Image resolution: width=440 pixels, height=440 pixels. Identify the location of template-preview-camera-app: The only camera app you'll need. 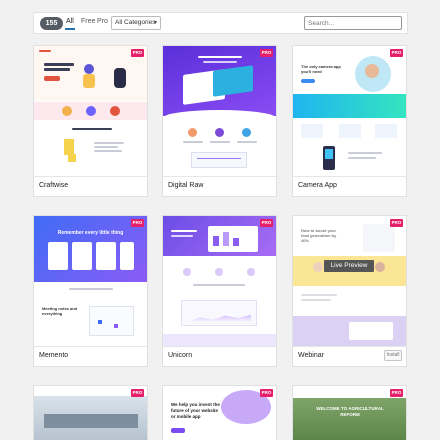
(349, 111).